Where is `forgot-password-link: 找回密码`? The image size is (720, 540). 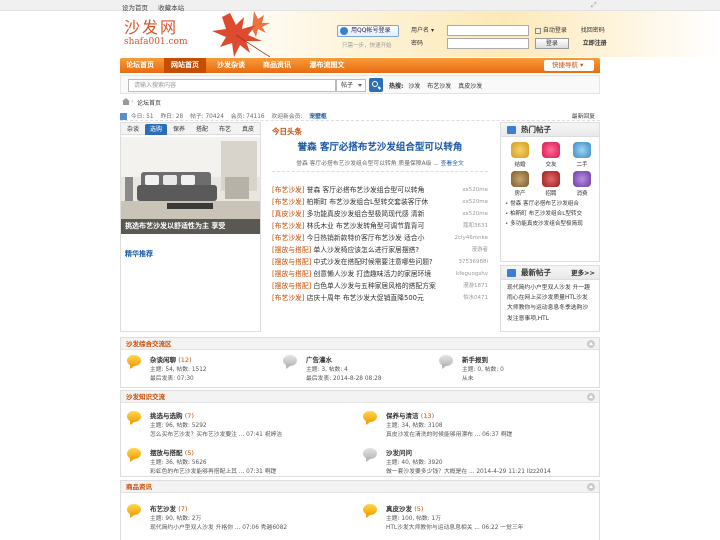 forgot-password-link: 找回密码 is located at coordinates (593, 30).